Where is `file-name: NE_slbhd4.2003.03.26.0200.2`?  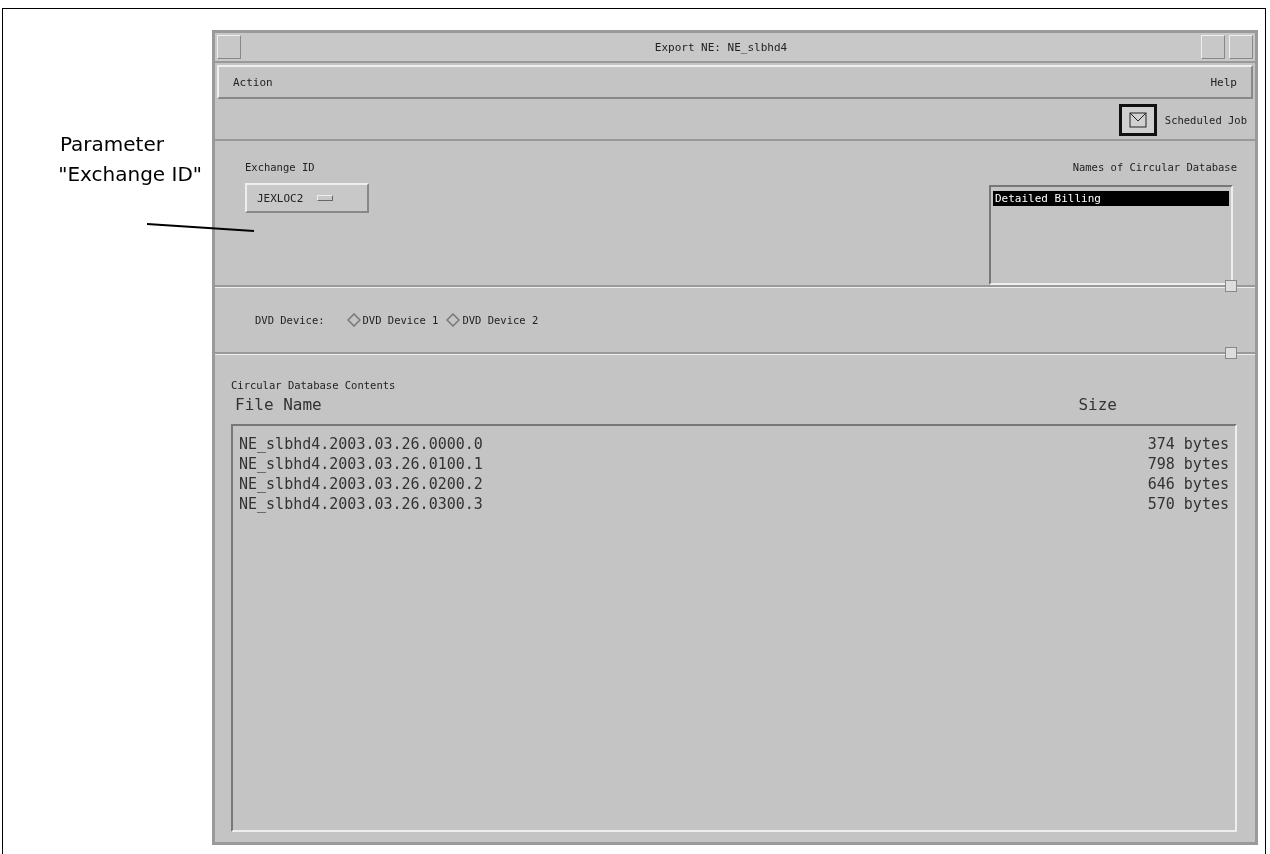
file-name: NE_slbhd4.2003.03.26.0200.2 is located at coordinates (361, 484).